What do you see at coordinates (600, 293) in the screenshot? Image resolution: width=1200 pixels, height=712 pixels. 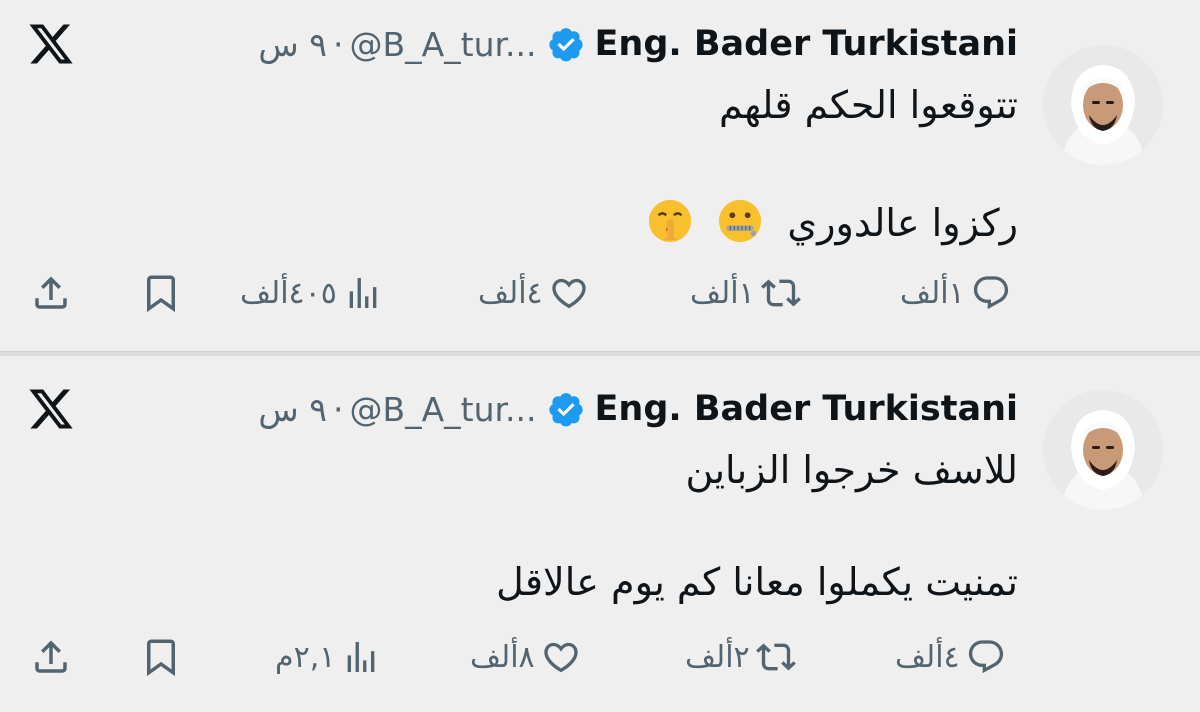 I see `tweet-actions: ١ألف ١ألف ٤ألف ٤٠٥ألف` at bounding box center [600, 293].